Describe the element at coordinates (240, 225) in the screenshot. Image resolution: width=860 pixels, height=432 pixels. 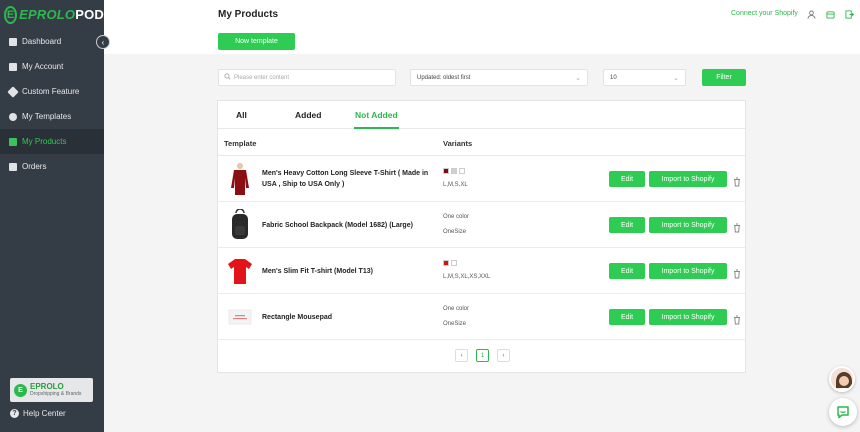
I see `backpack-icon` at that location.